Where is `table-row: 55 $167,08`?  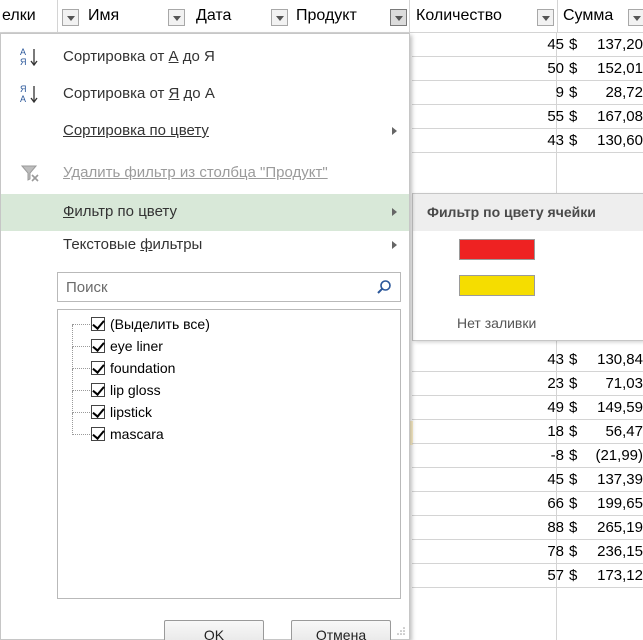 table-row: 55 $167,08 is located at coordinates (527, 117).